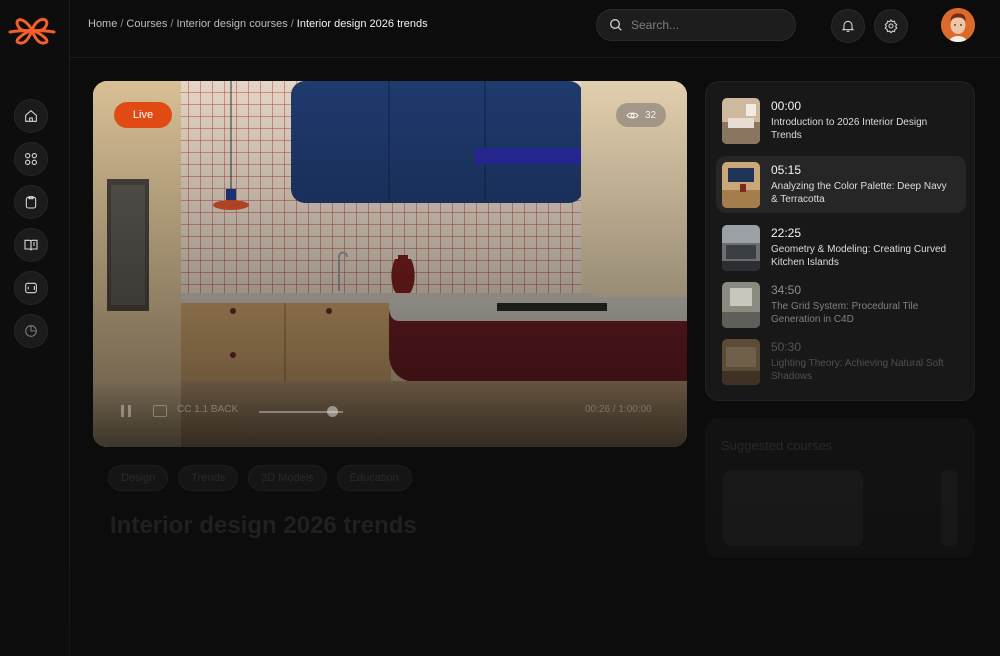 The height and width of the screenshot is (656, 1000). What do you see at coordinates (616, 25) in the screenshot?
I see `search-icon` at bounding box center [616, 25].